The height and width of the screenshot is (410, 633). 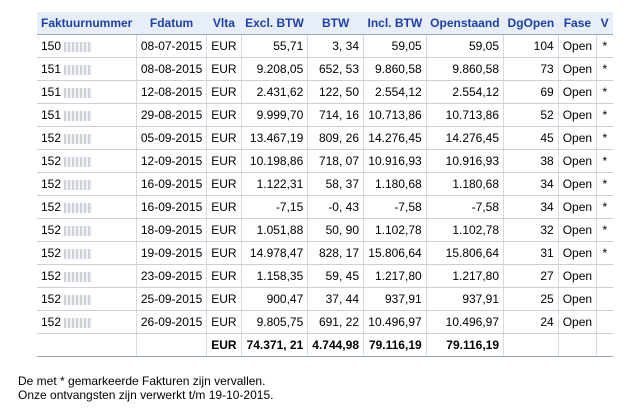 What do you see at coordinates (395, 207) in the screenshot?
I see `amount-incl-btw: -7,58` at bounding box center [395, 207].